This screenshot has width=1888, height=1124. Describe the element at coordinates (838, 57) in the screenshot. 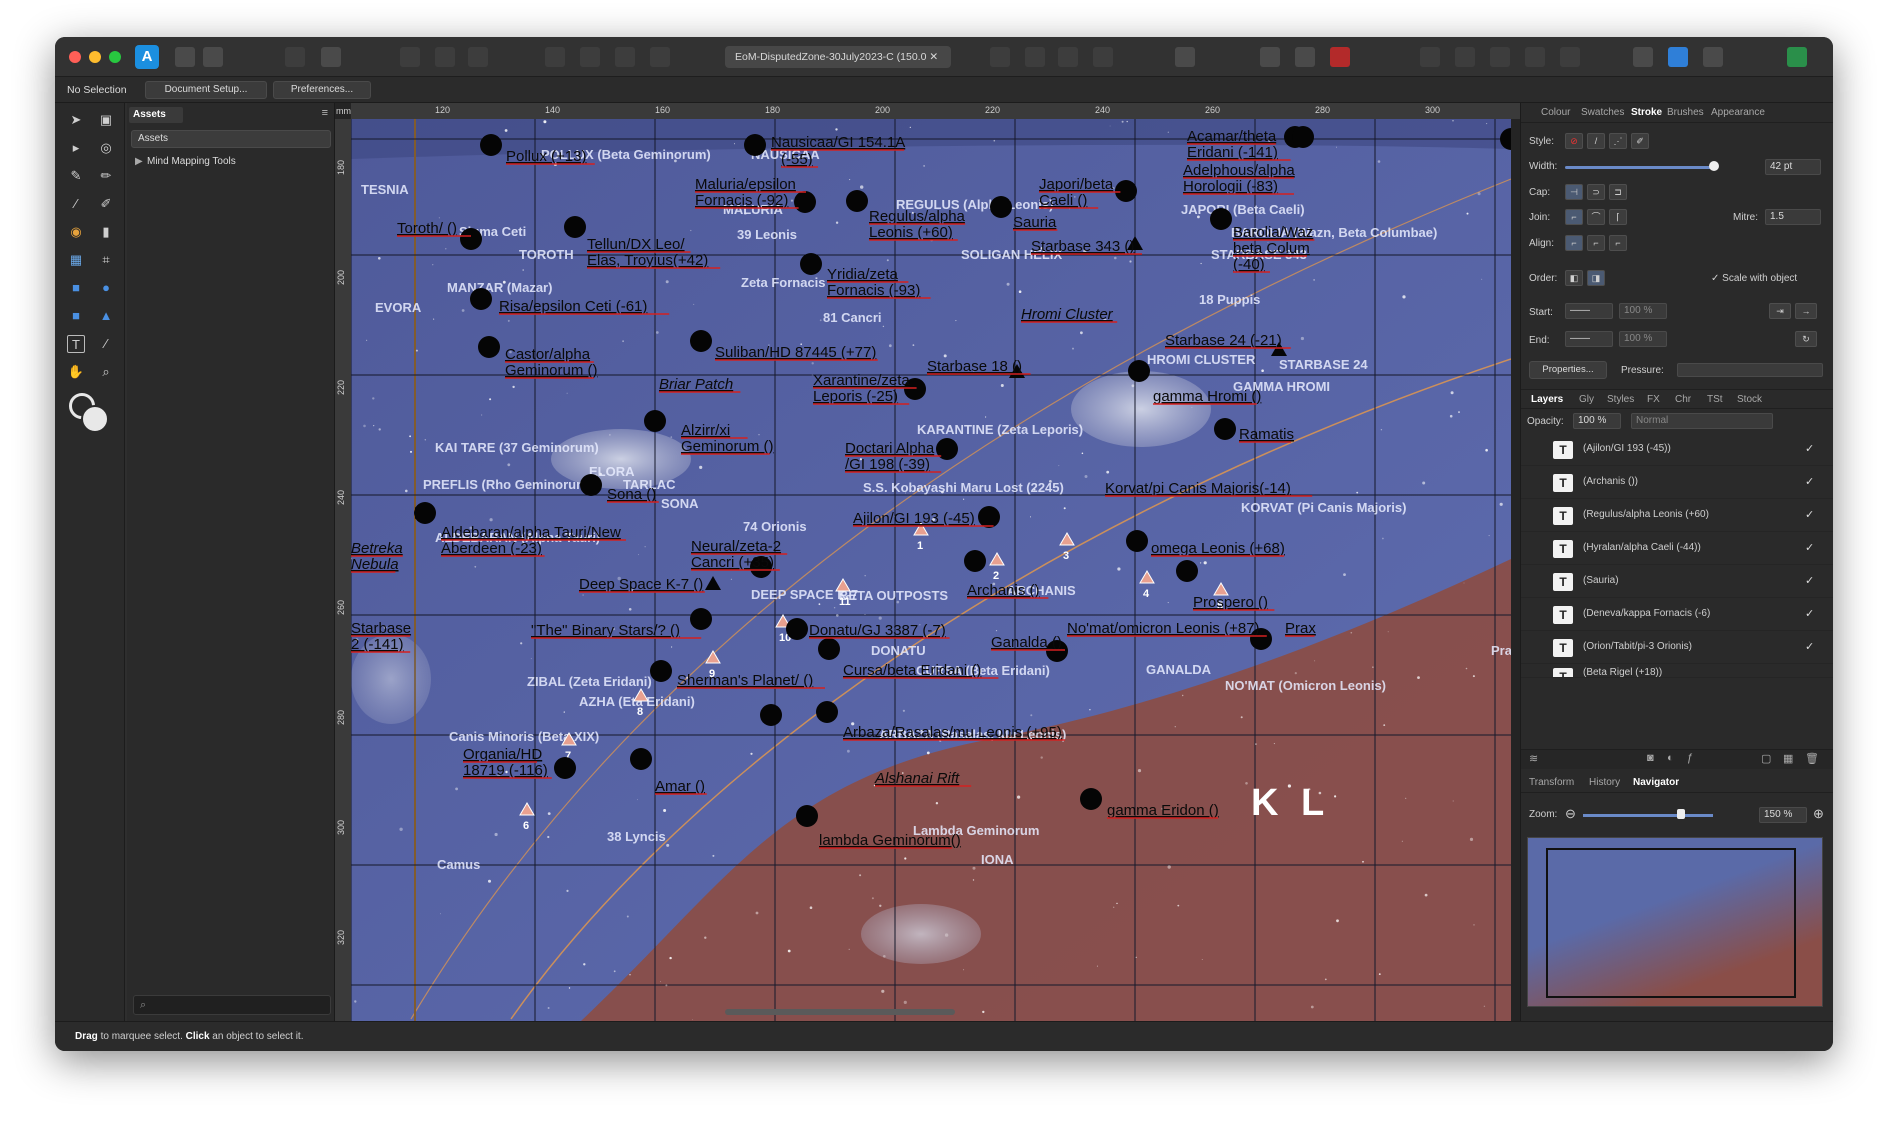

I see `document-tab: EoM-DisputedZone-30July2023-C (150.0 ✕` at that location.